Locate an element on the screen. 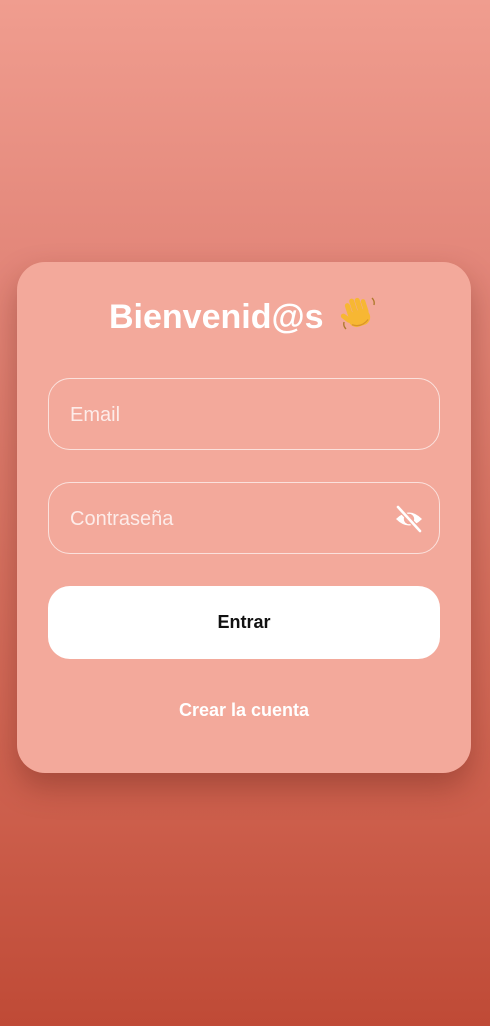 The height and width of the screenshot is (1026, 490). email-field is located at coordinates (244, 414).